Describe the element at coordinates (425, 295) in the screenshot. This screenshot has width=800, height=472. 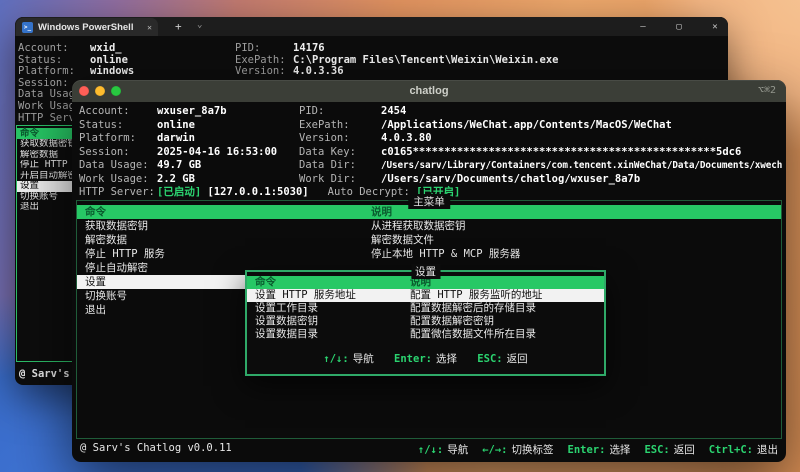
I see `settings-row-selected: 设置 HTTP 服务地址 配置 HTTP 服务监听的地址` at that location.